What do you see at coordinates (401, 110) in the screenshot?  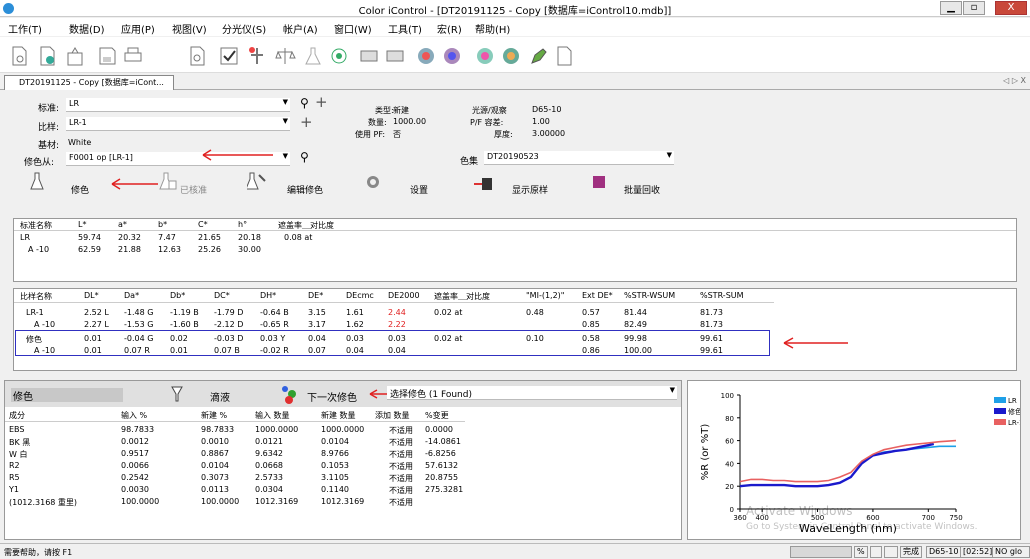 I see `type-value: 新建` at bounding box center [401, 110].